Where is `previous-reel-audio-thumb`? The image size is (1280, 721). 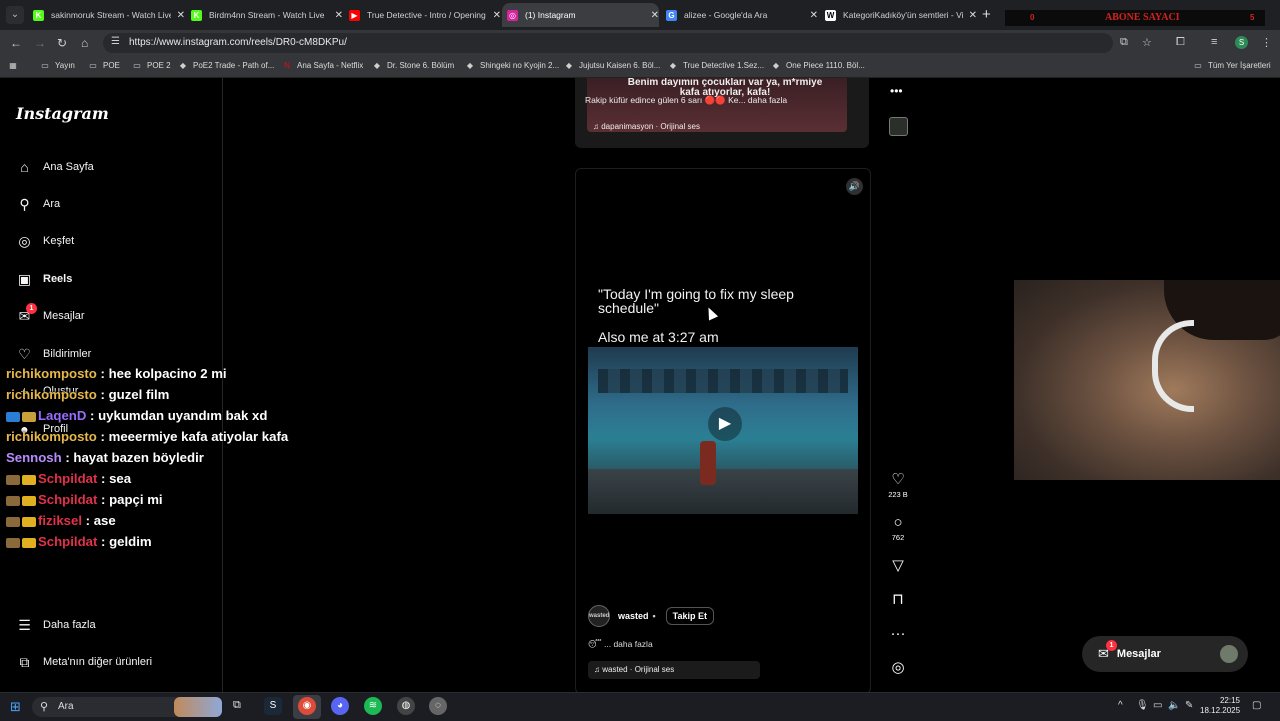 previous-reel-audio-thumb is located at coordinates (898, 126).